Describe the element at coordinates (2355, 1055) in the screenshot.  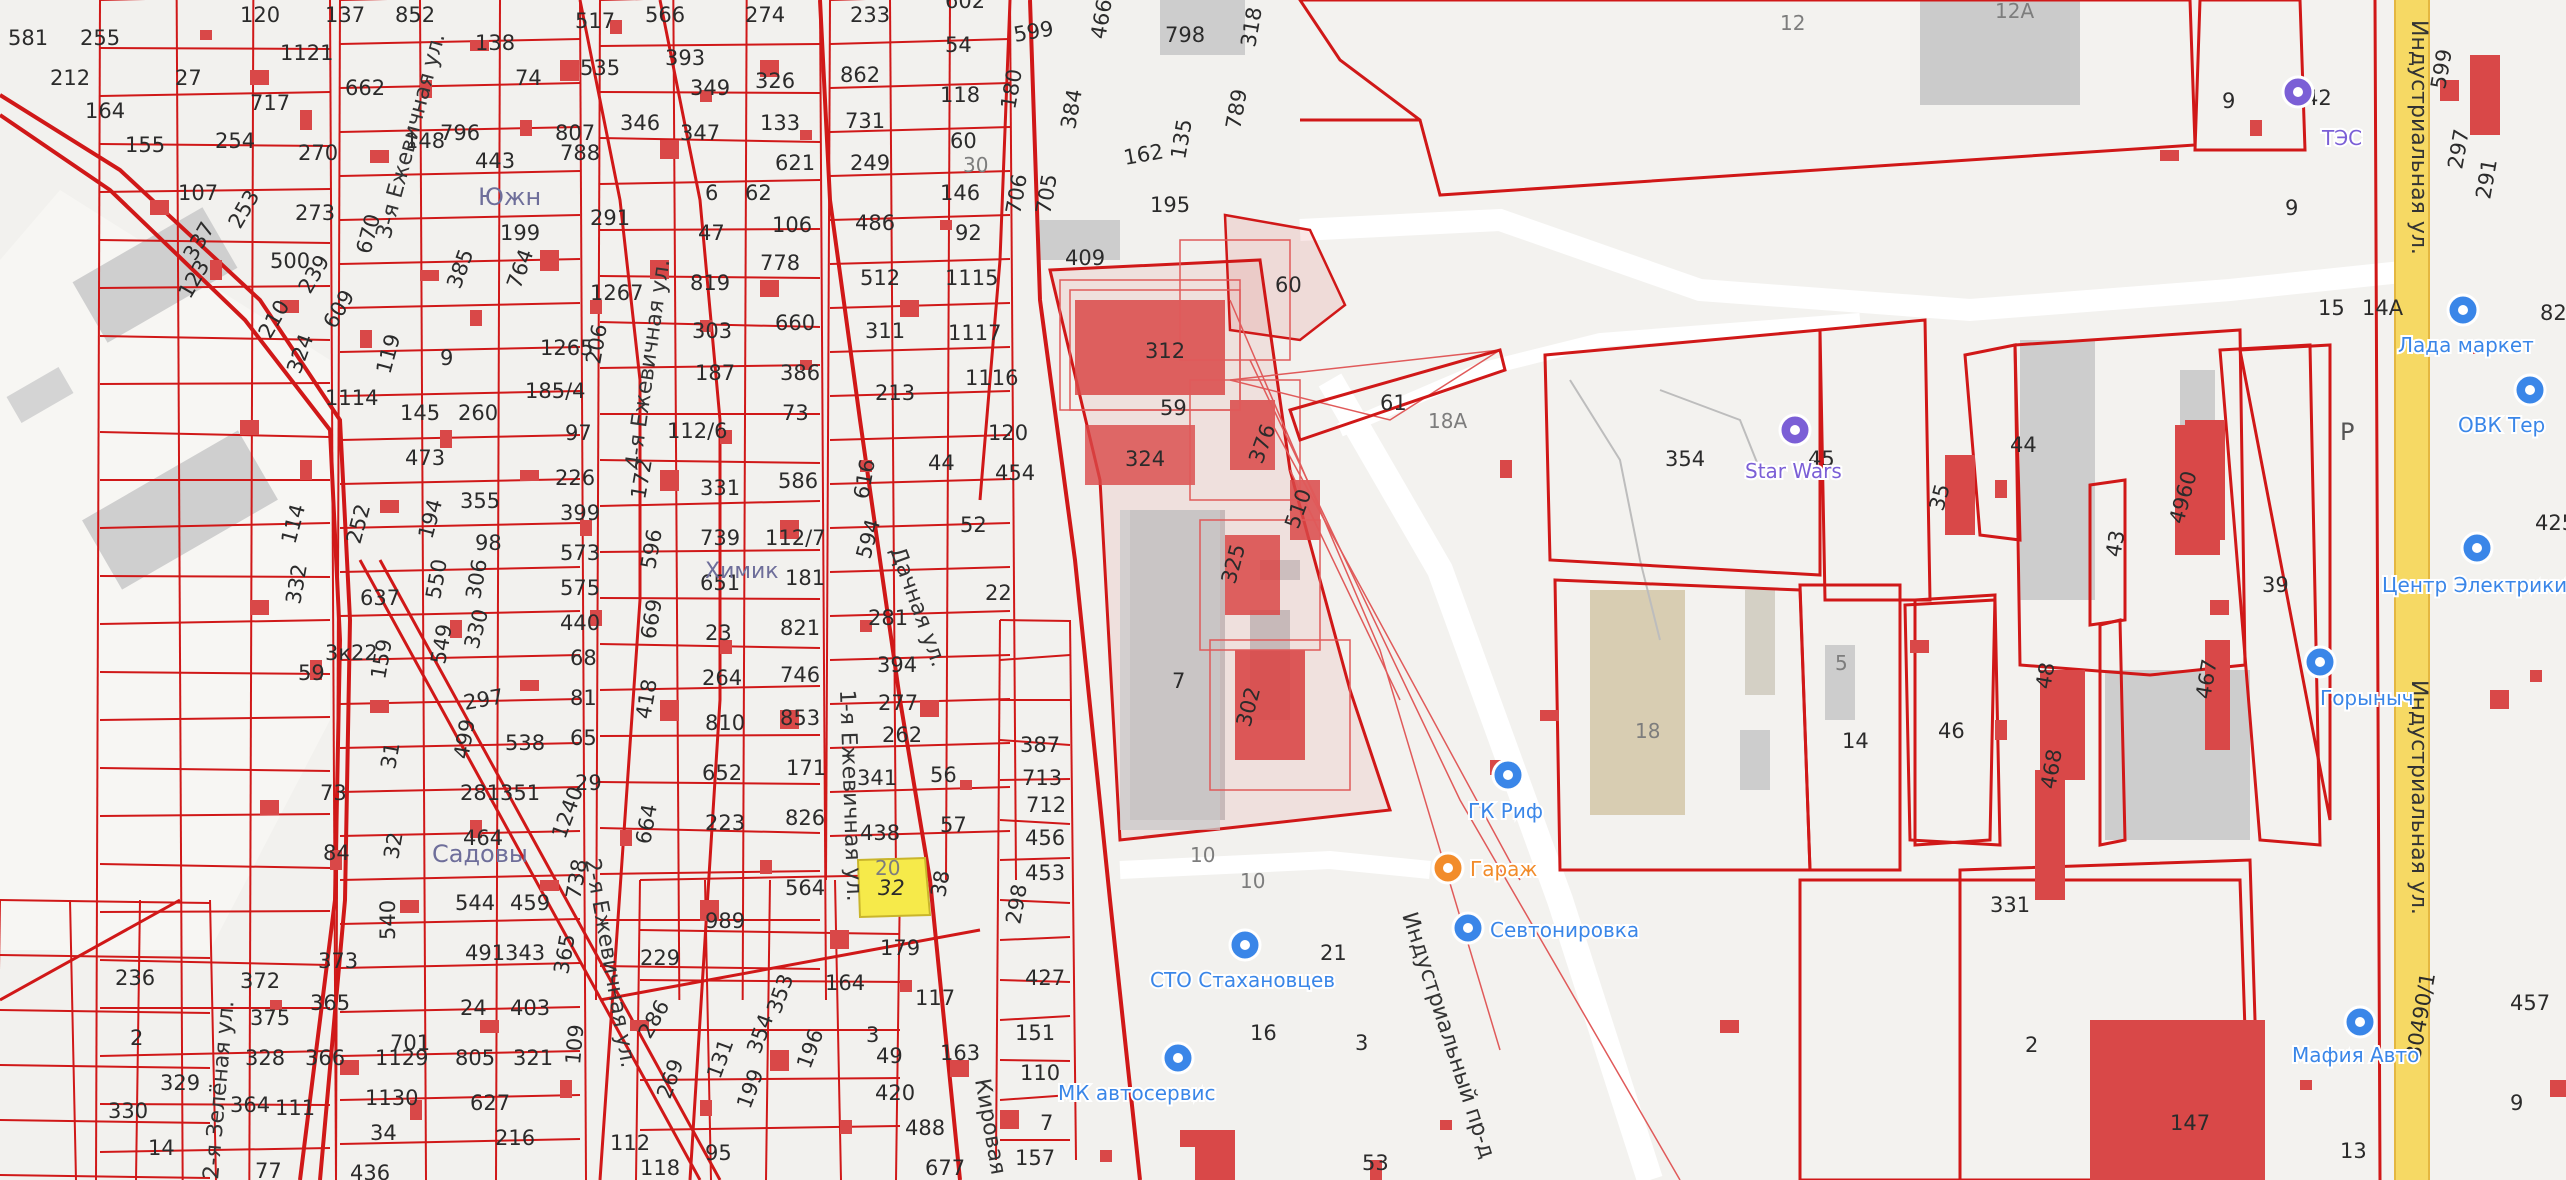
I see `poi-label: Мафия Авто` at that location.